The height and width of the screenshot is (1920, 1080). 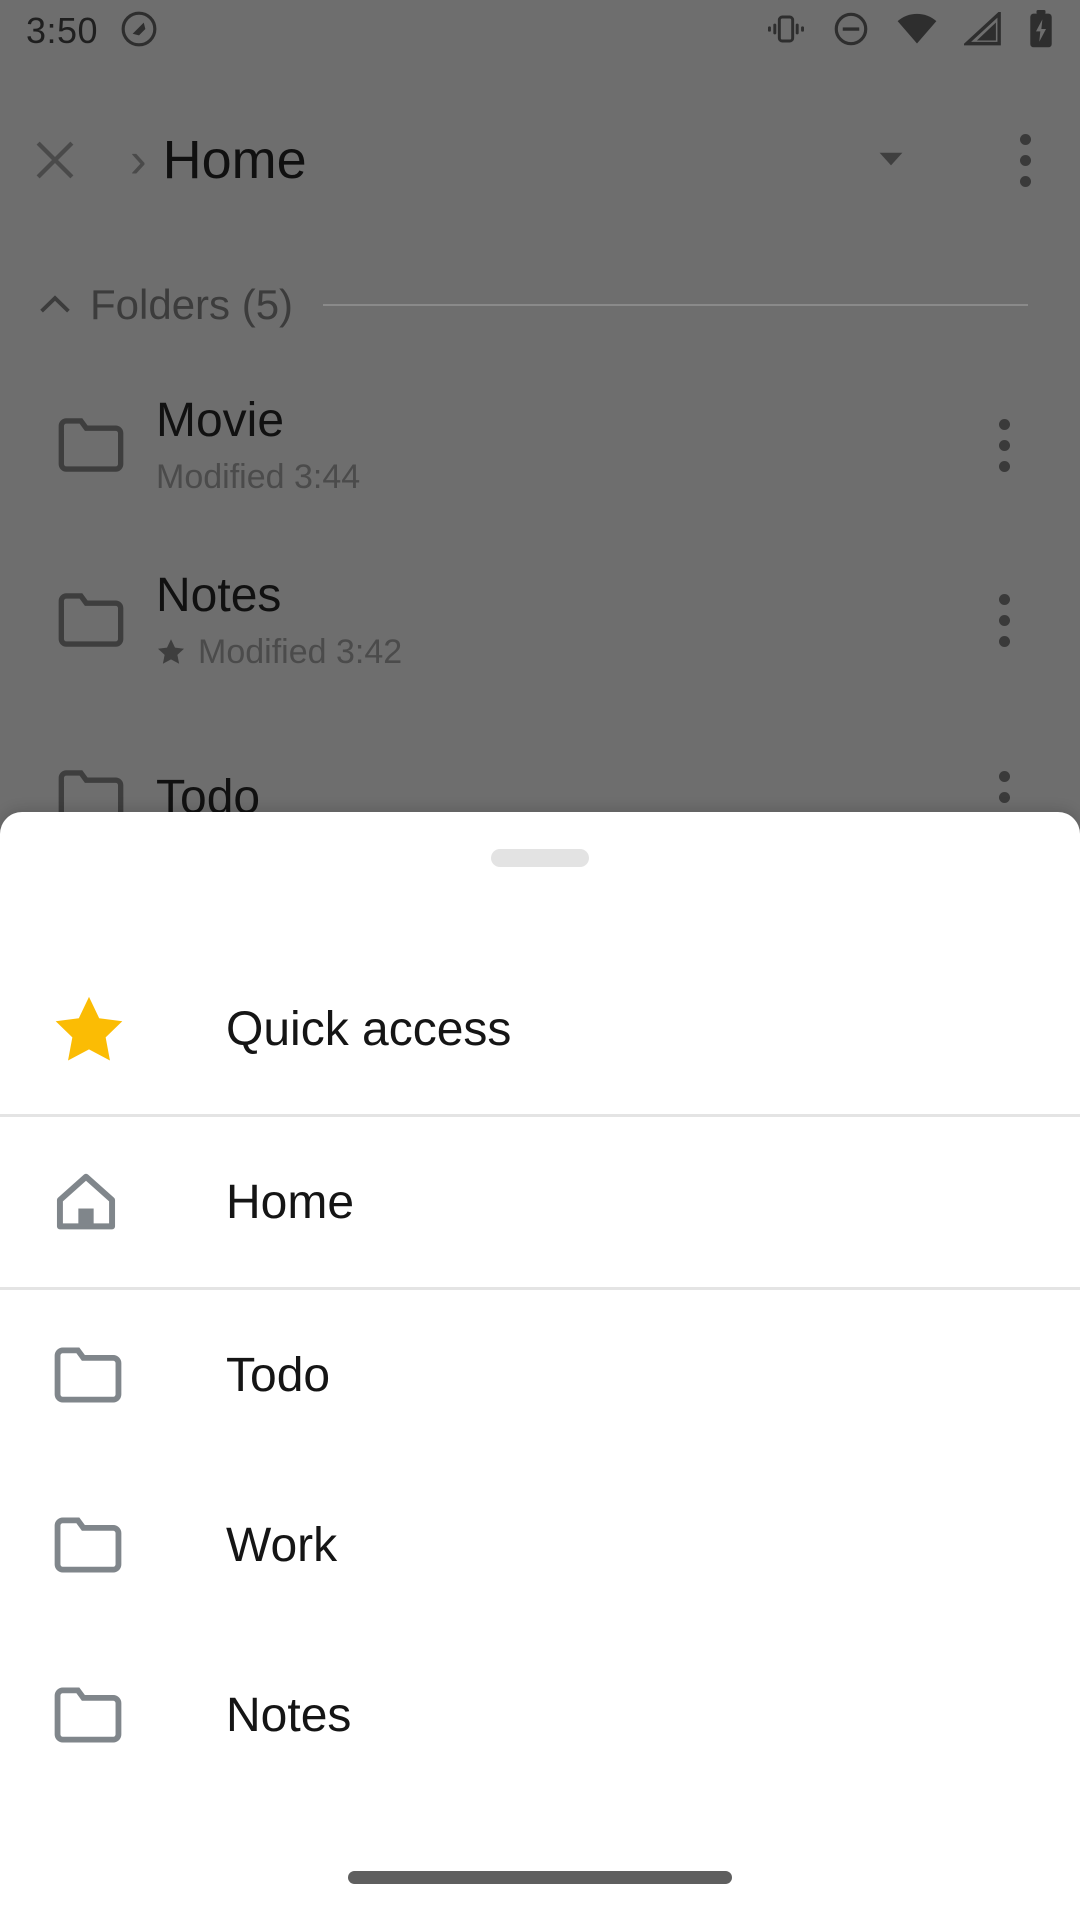 What do you see at coordinates (258, 477) in the screenshot?
I see `file-modified: Modified 3:44` at bounding box center [258, 477].